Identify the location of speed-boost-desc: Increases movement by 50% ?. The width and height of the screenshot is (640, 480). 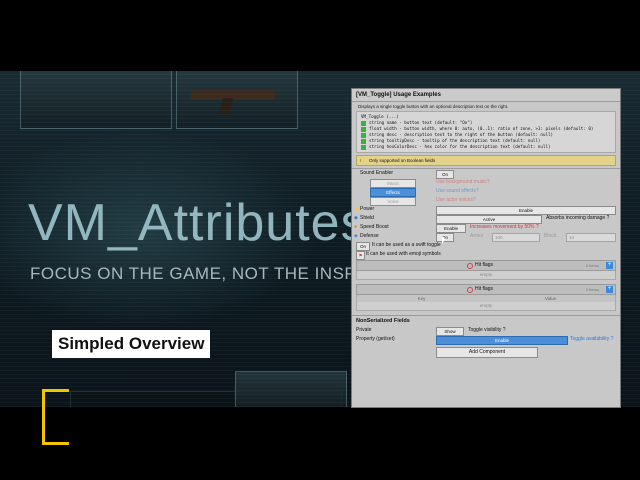
(504, 227).